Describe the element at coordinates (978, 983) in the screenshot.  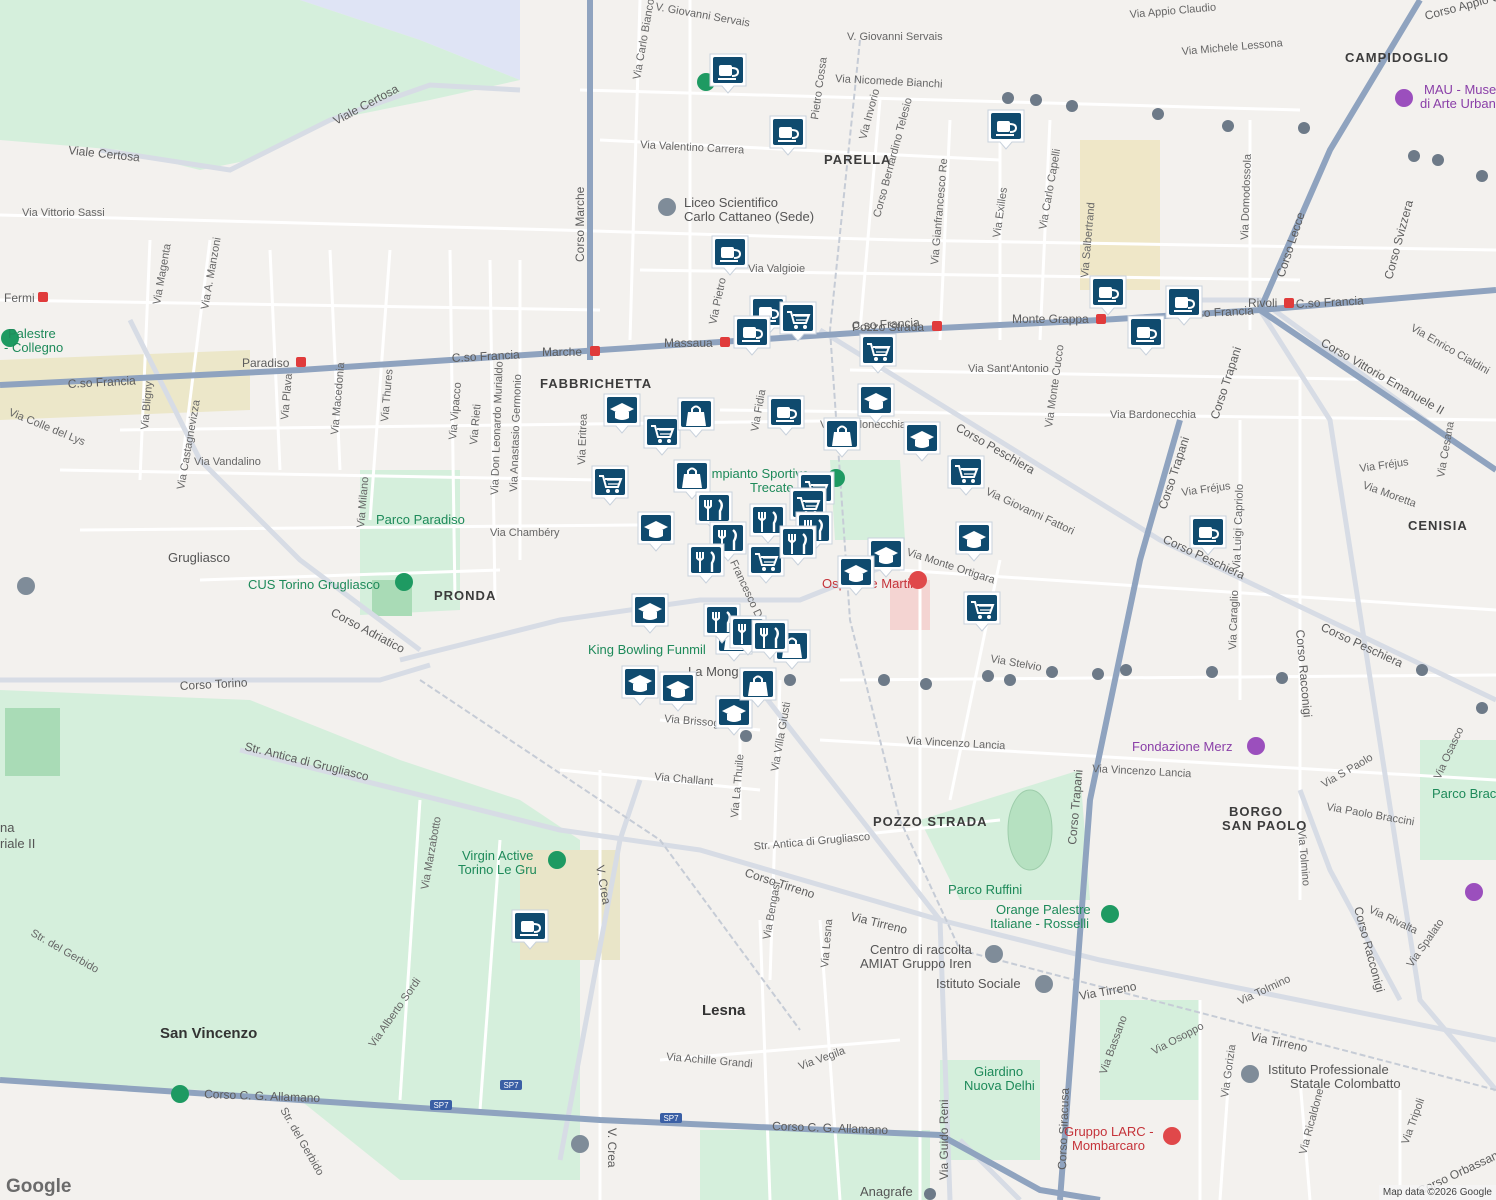
I see `place-label: Istituto Sociale` at that location.